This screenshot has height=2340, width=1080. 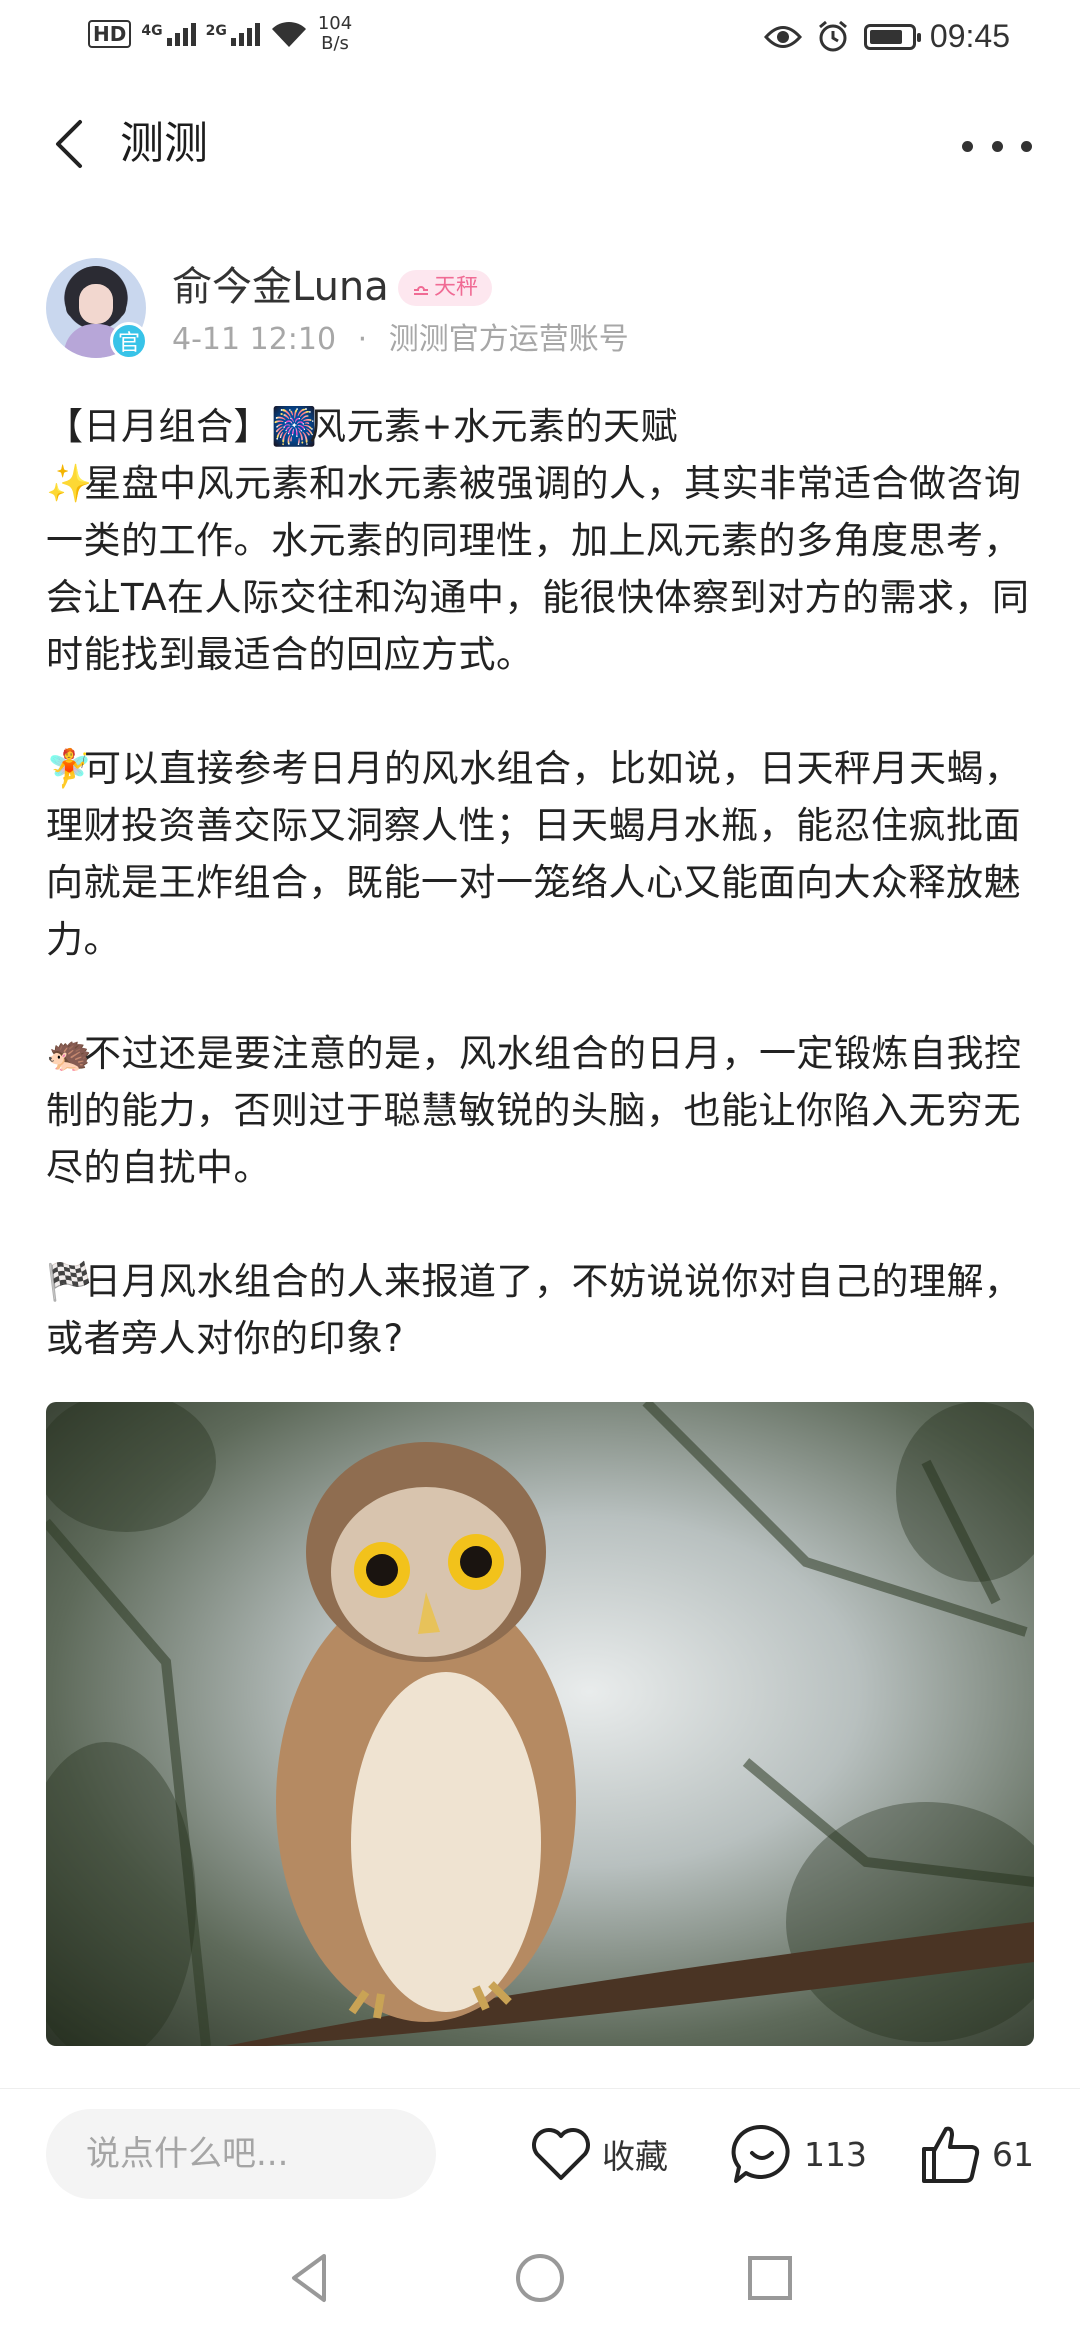 I want to click on comment-count: 113, so click(x=835, y=2154).